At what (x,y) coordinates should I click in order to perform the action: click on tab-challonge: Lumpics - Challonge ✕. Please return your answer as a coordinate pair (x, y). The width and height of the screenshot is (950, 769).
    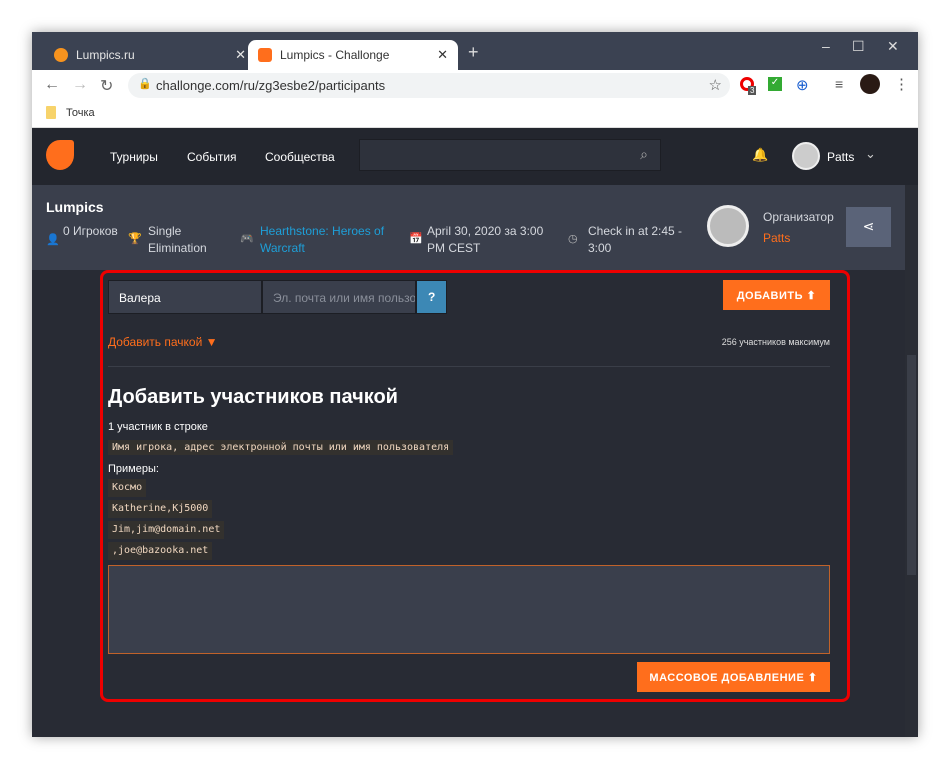
    Looking at the image, I should click on (353, 55).